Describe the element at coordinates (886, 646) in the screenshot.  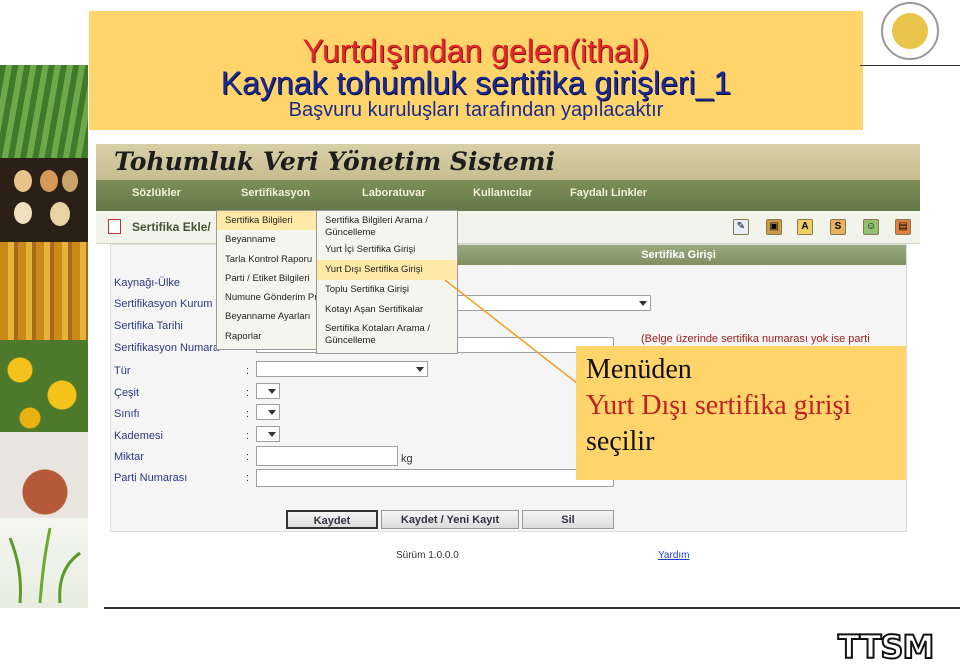
I see `ttsm-logo: TTSM` at that location.